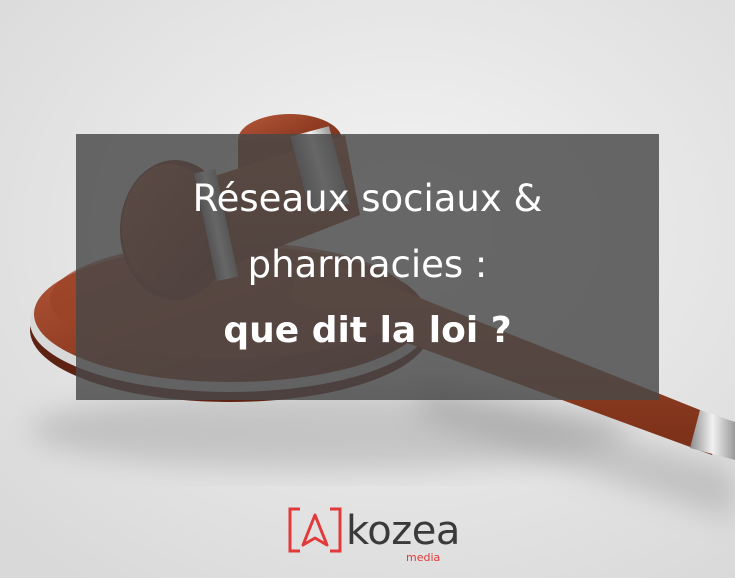 This screenshot has height=578, width=735. What do you see at coordinates (367, 330) in the screenshot?
I see `headline-line-3: que dit la loi ?` at bounding box center [367, 330].